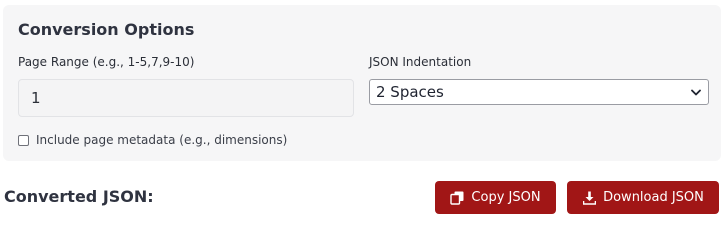 The height and width of the screenshot is (240, 728). Describe the element at coordinates (106, 29) in the screenshot. I see `section-title: Conversion Options` at that location.